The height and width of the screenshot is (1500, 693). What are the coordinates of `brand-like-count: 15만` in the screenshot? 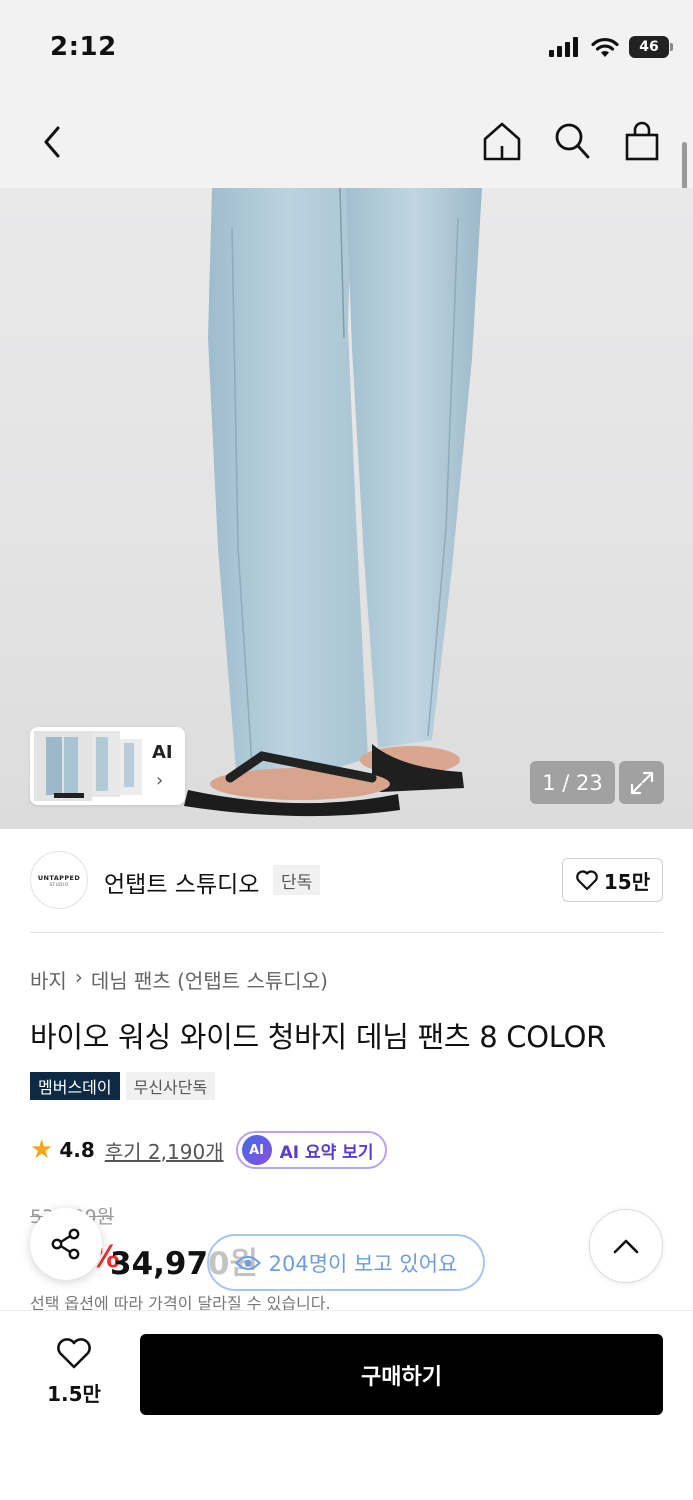 It's located at (627, 881).